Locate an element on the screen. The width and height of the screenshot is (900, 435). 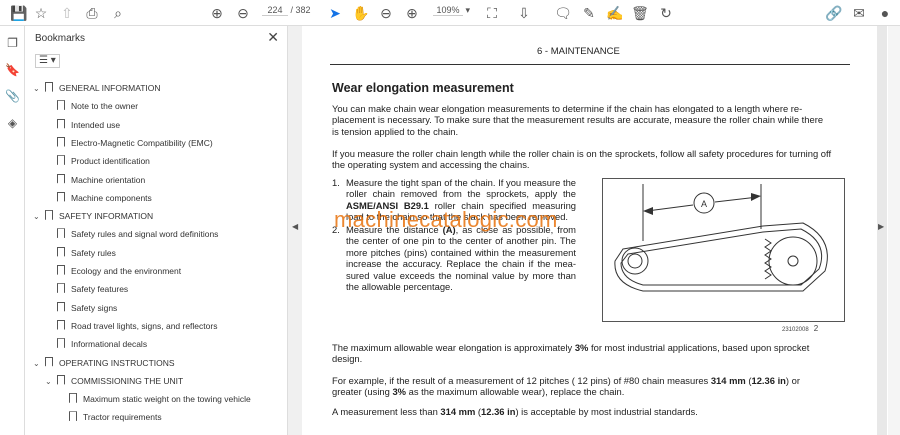
bookmark-item: Safety features is located at coordinates (86, 289).